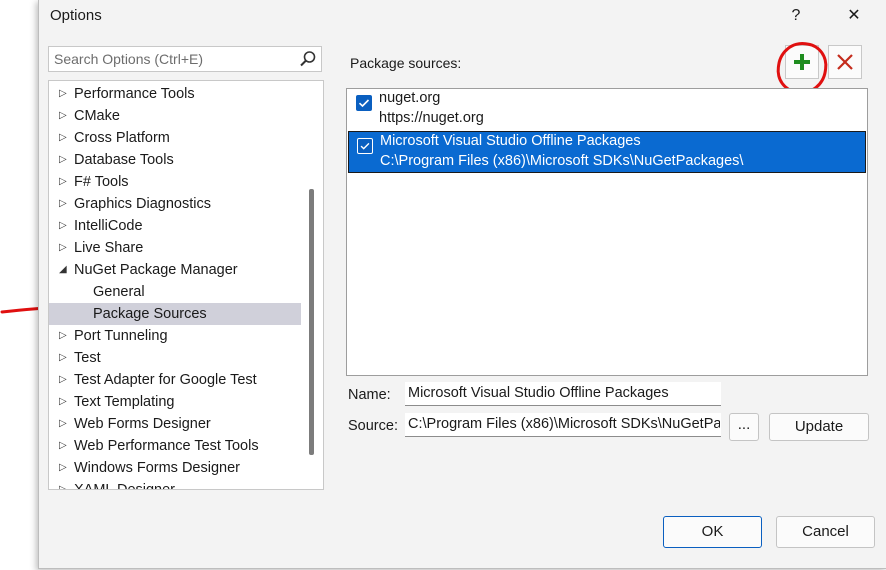 The height and width of the screenshot is (570, 886). Describe the element at coordinates (76, 15) in the screenshot. I see `window-title: Options` at that location.